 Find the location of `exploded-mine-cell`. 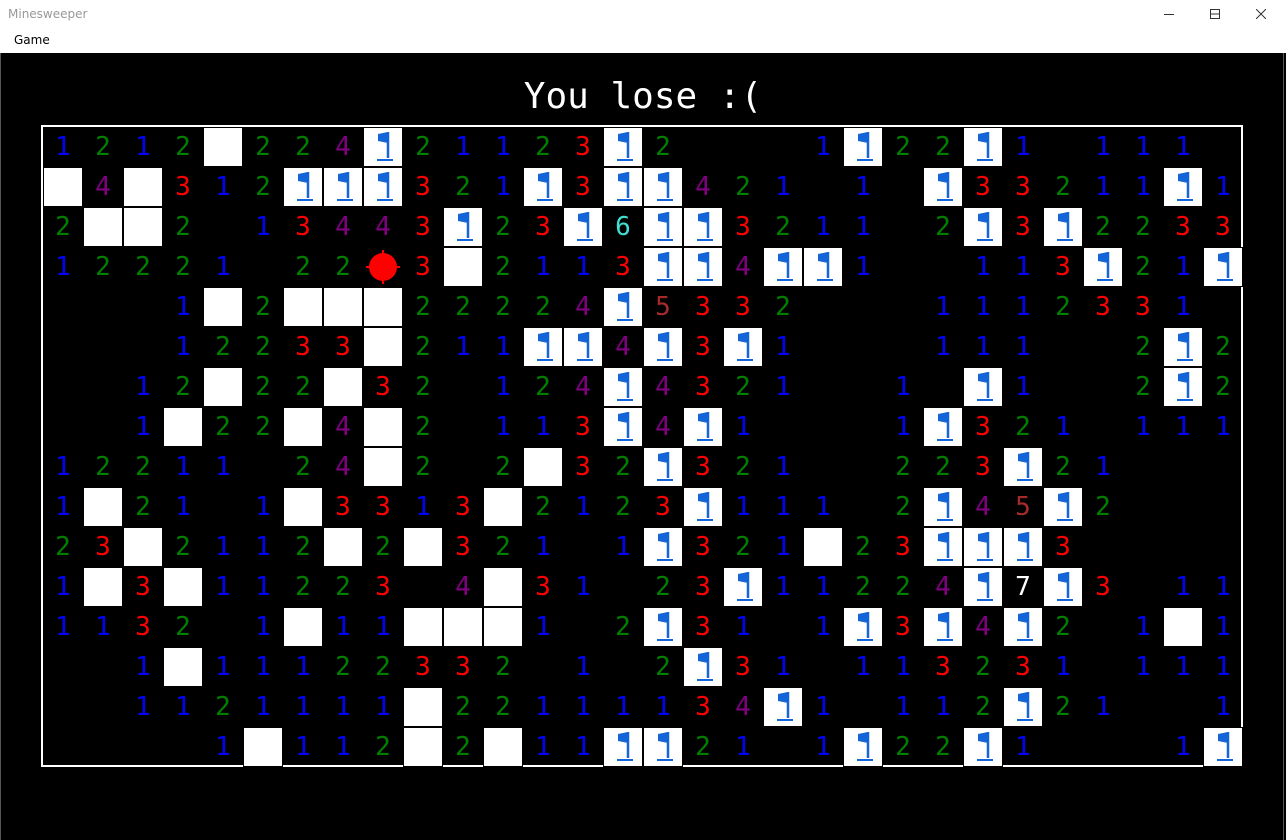

exploded-mine-cell is located at coordinates (383, 267).